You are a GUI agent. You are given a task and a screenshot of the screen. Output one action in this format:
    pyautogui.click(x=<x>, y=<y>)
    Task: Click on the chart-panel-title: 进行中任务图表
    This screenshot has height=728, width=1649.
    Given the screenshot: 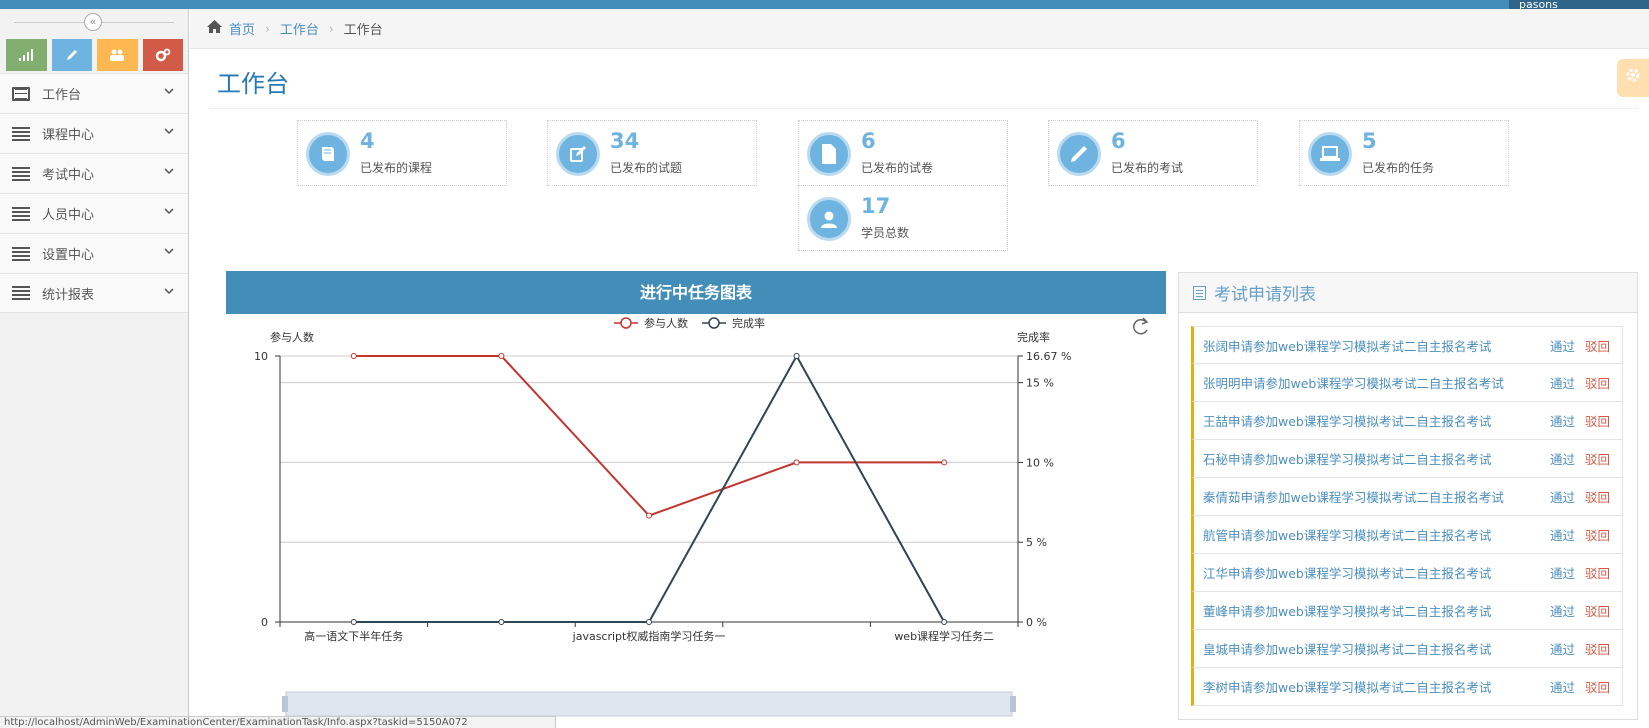 What is the action you would take?
    pyautogui.click(x=696, y=292)
    